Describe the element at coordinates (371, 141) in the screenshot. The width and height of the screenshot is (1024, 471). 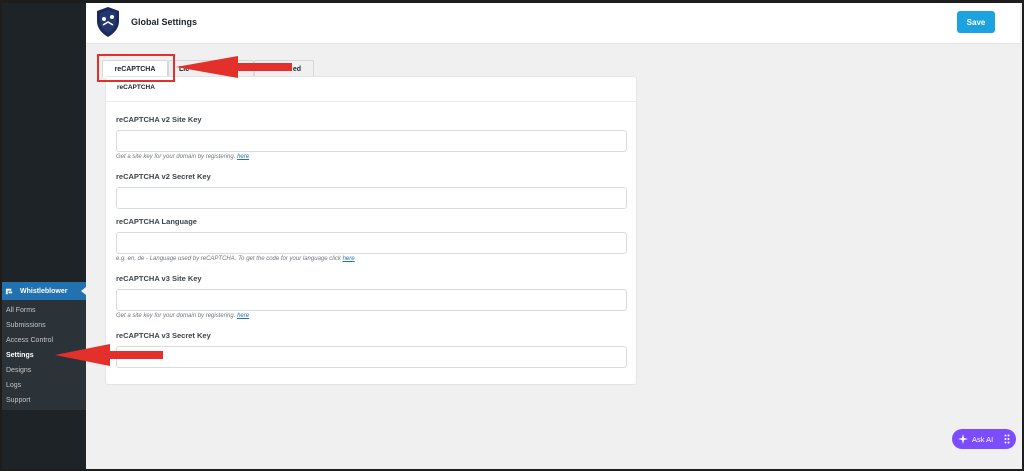
I see `v2-site-key-input` at that location.